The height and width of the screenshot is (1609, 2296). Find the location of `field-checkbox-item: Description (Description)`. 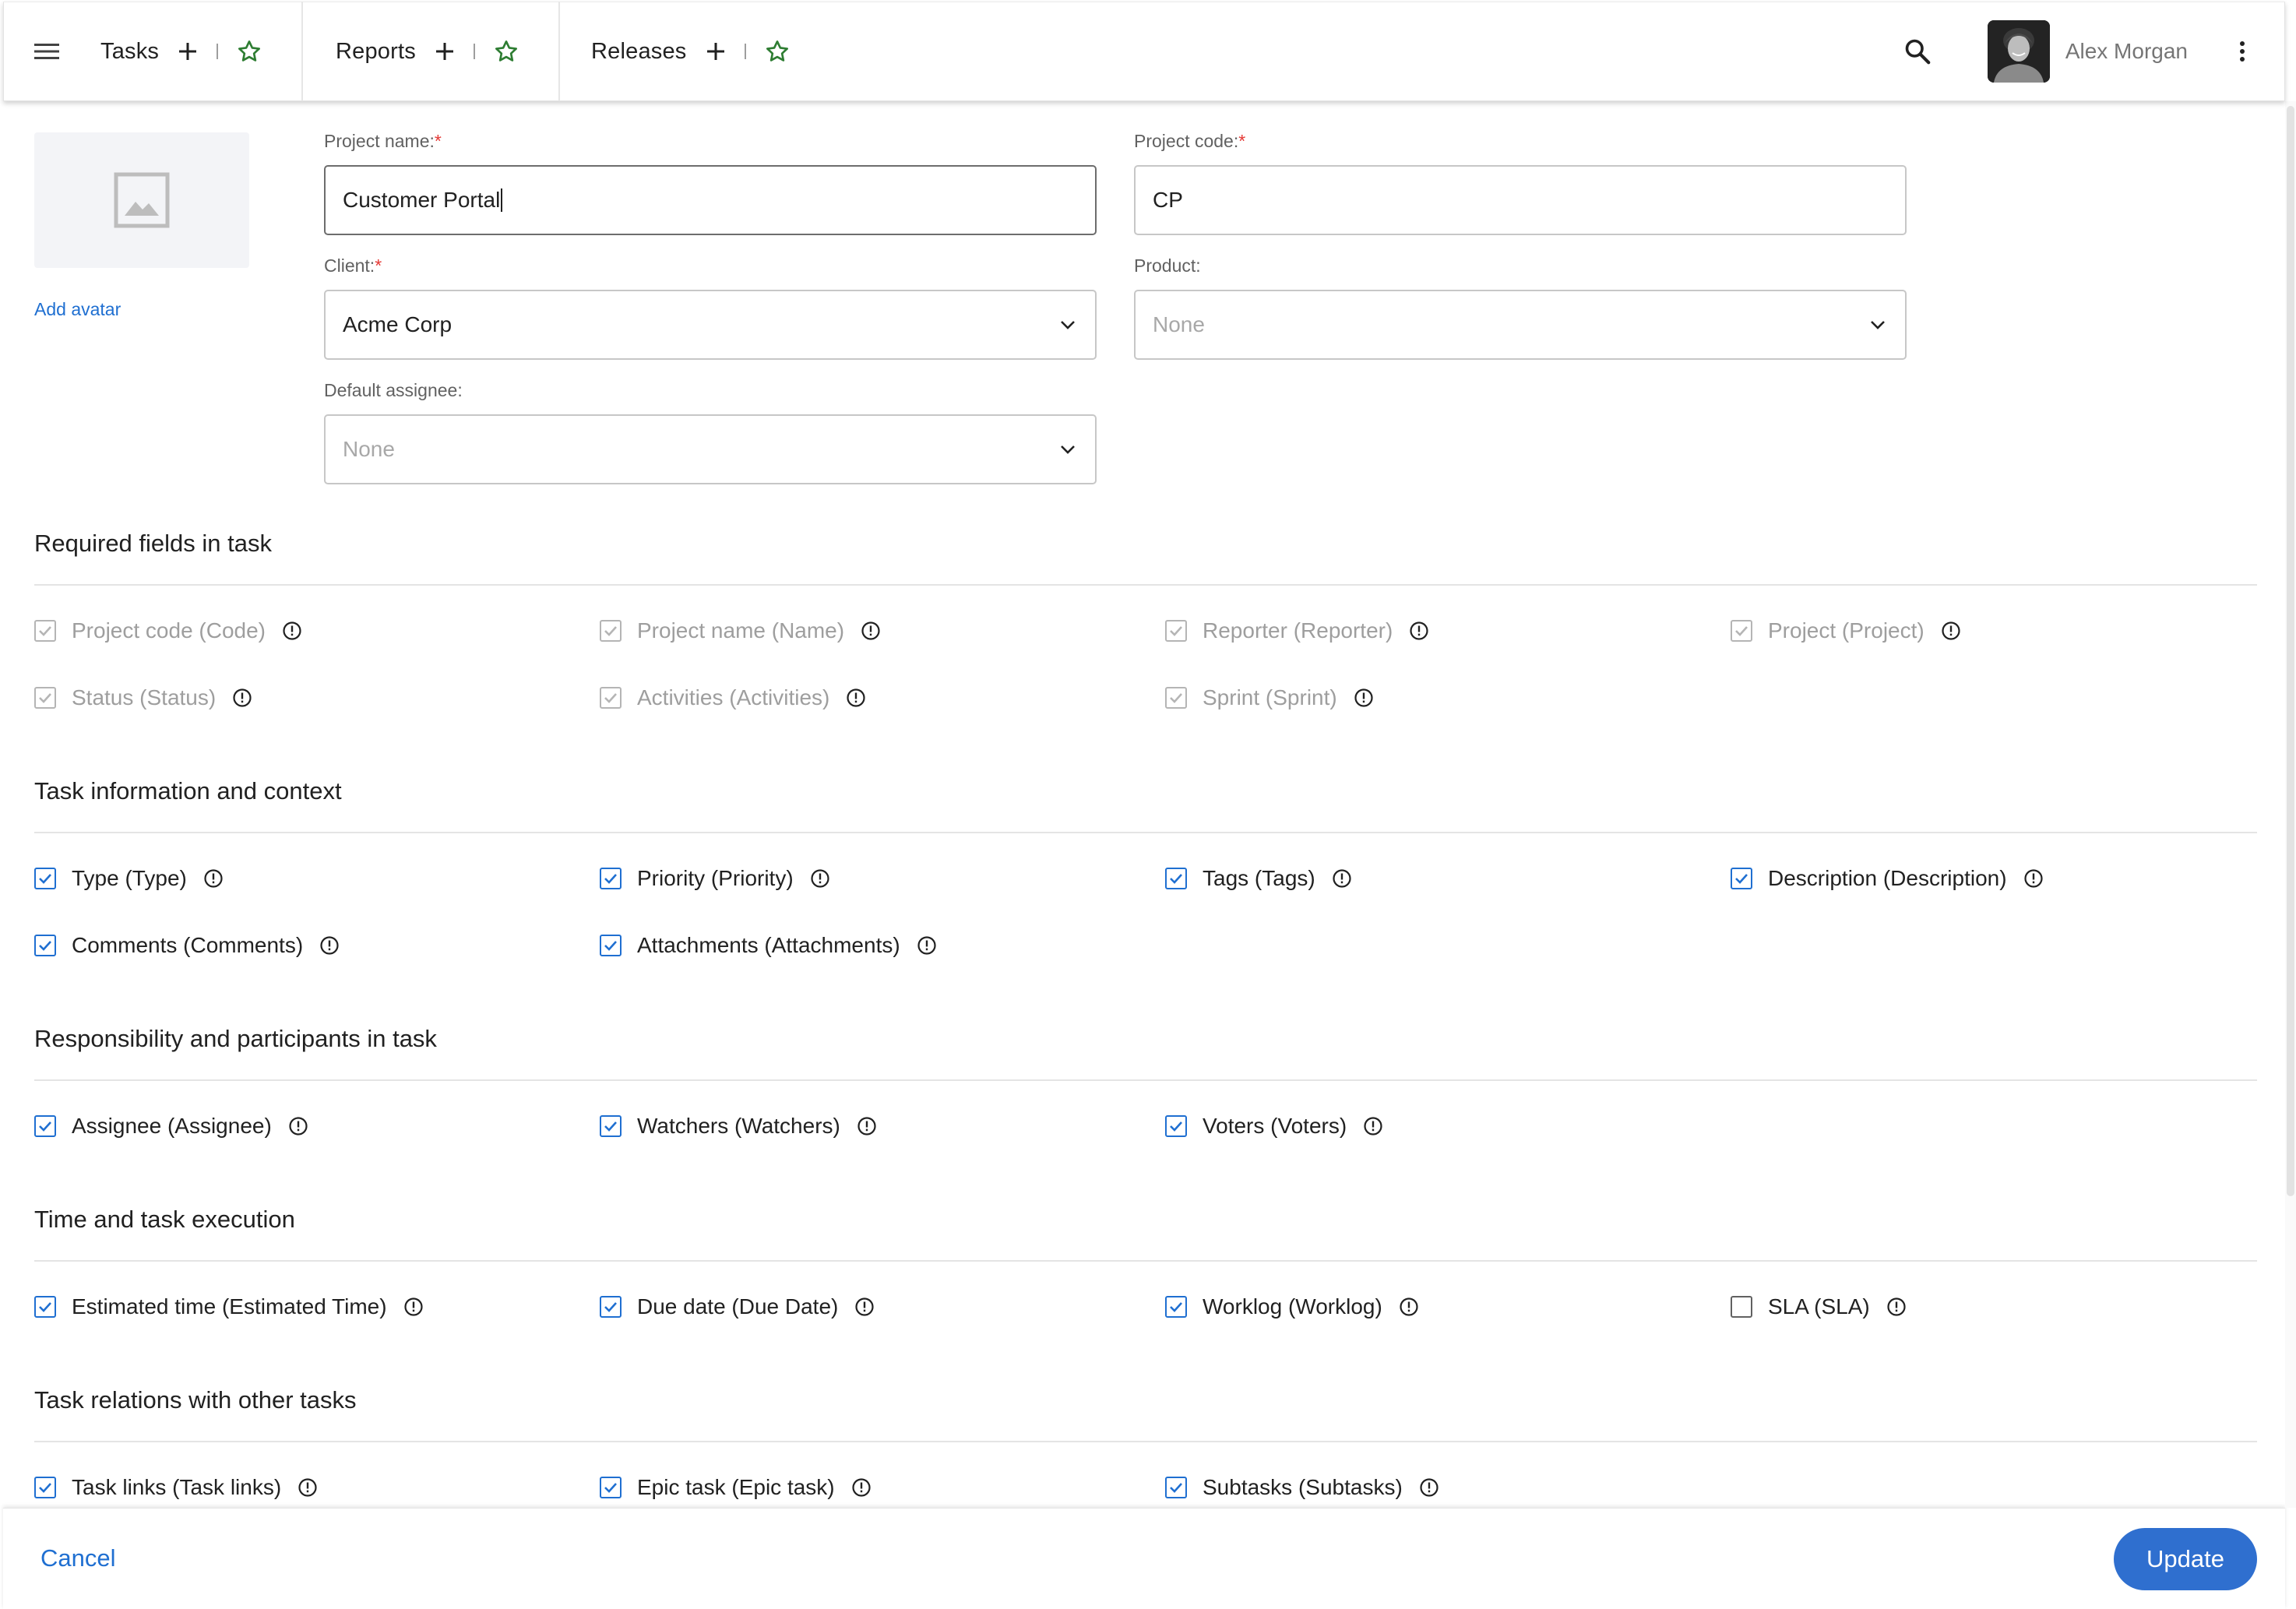

field-checkbox-item: Description (Description) is located at coordinates (1887, 878).